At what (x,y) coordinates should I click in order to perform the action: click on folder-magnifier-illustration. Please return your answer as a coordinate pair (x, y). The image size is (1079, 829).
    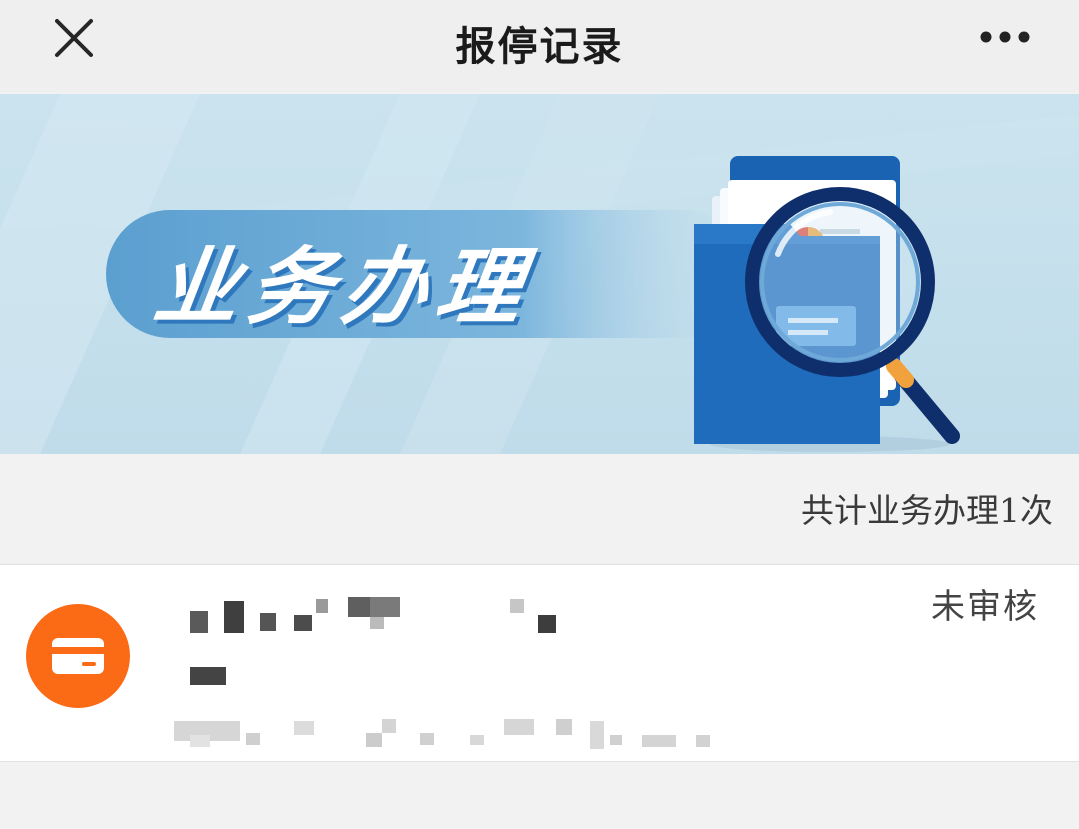
    Looking at the image, I should click on (830, 299).